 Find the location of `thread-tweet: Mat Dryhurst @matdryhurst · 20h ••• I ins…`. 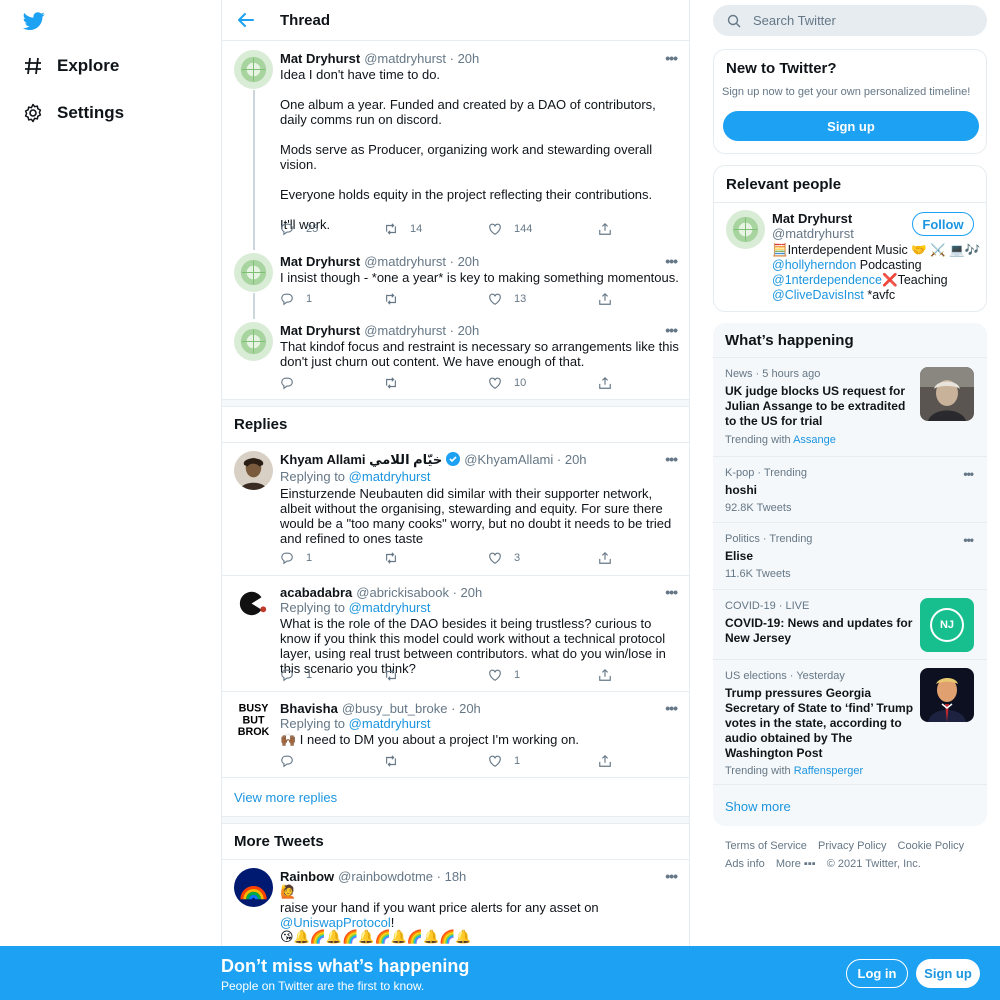

thread-tweet: Mat Dryhurst @matdryhurst · 20h ••• I ins… is located at coordinates (455, 280).